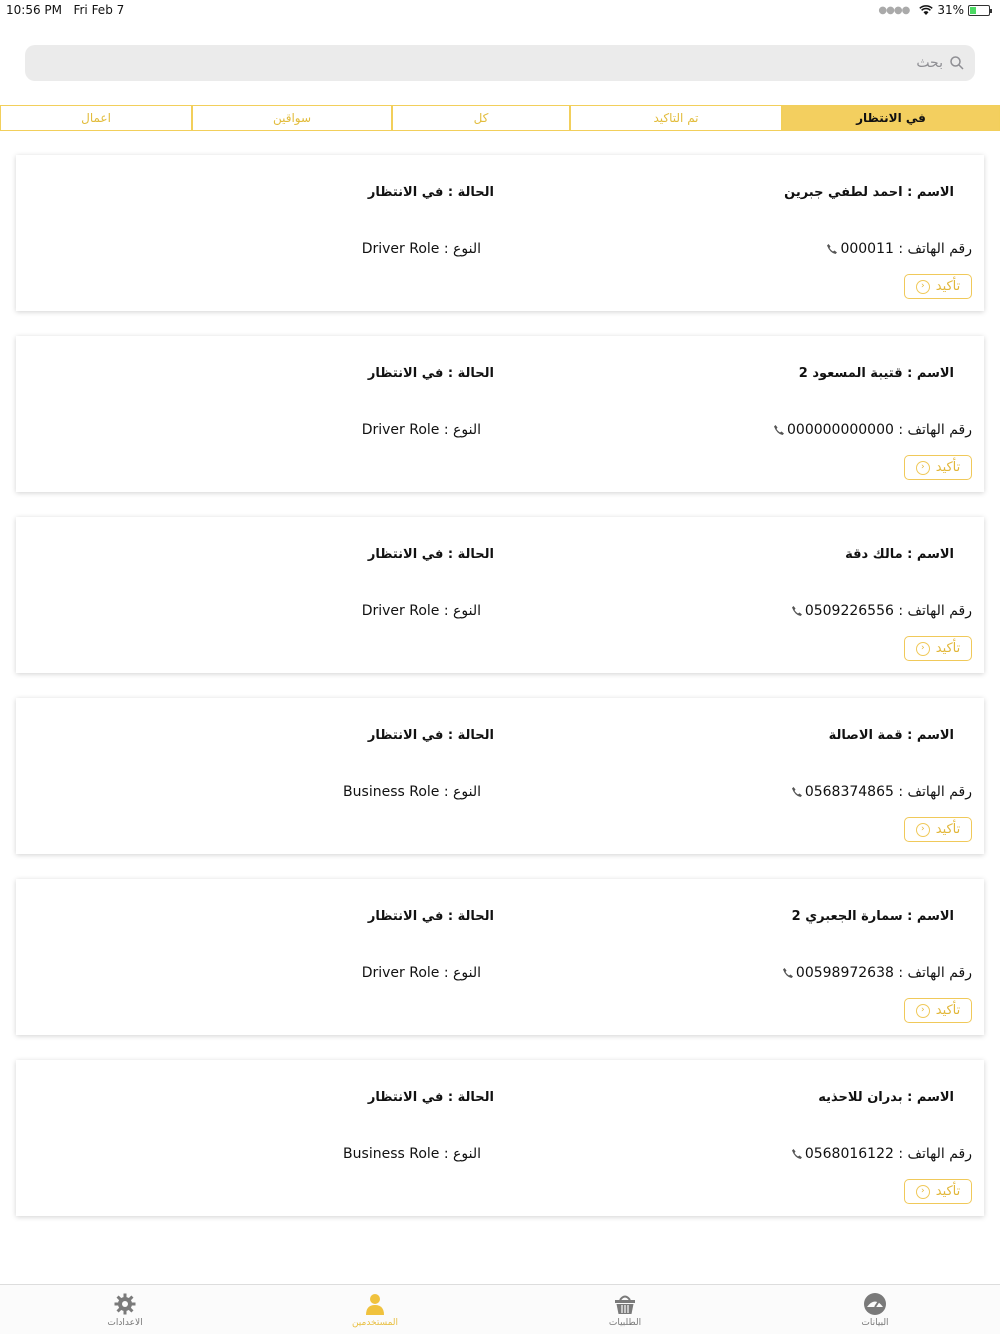 The width and height of the screenshot is (1000, 1334). I want to click on search-icon, so click(957, 63).